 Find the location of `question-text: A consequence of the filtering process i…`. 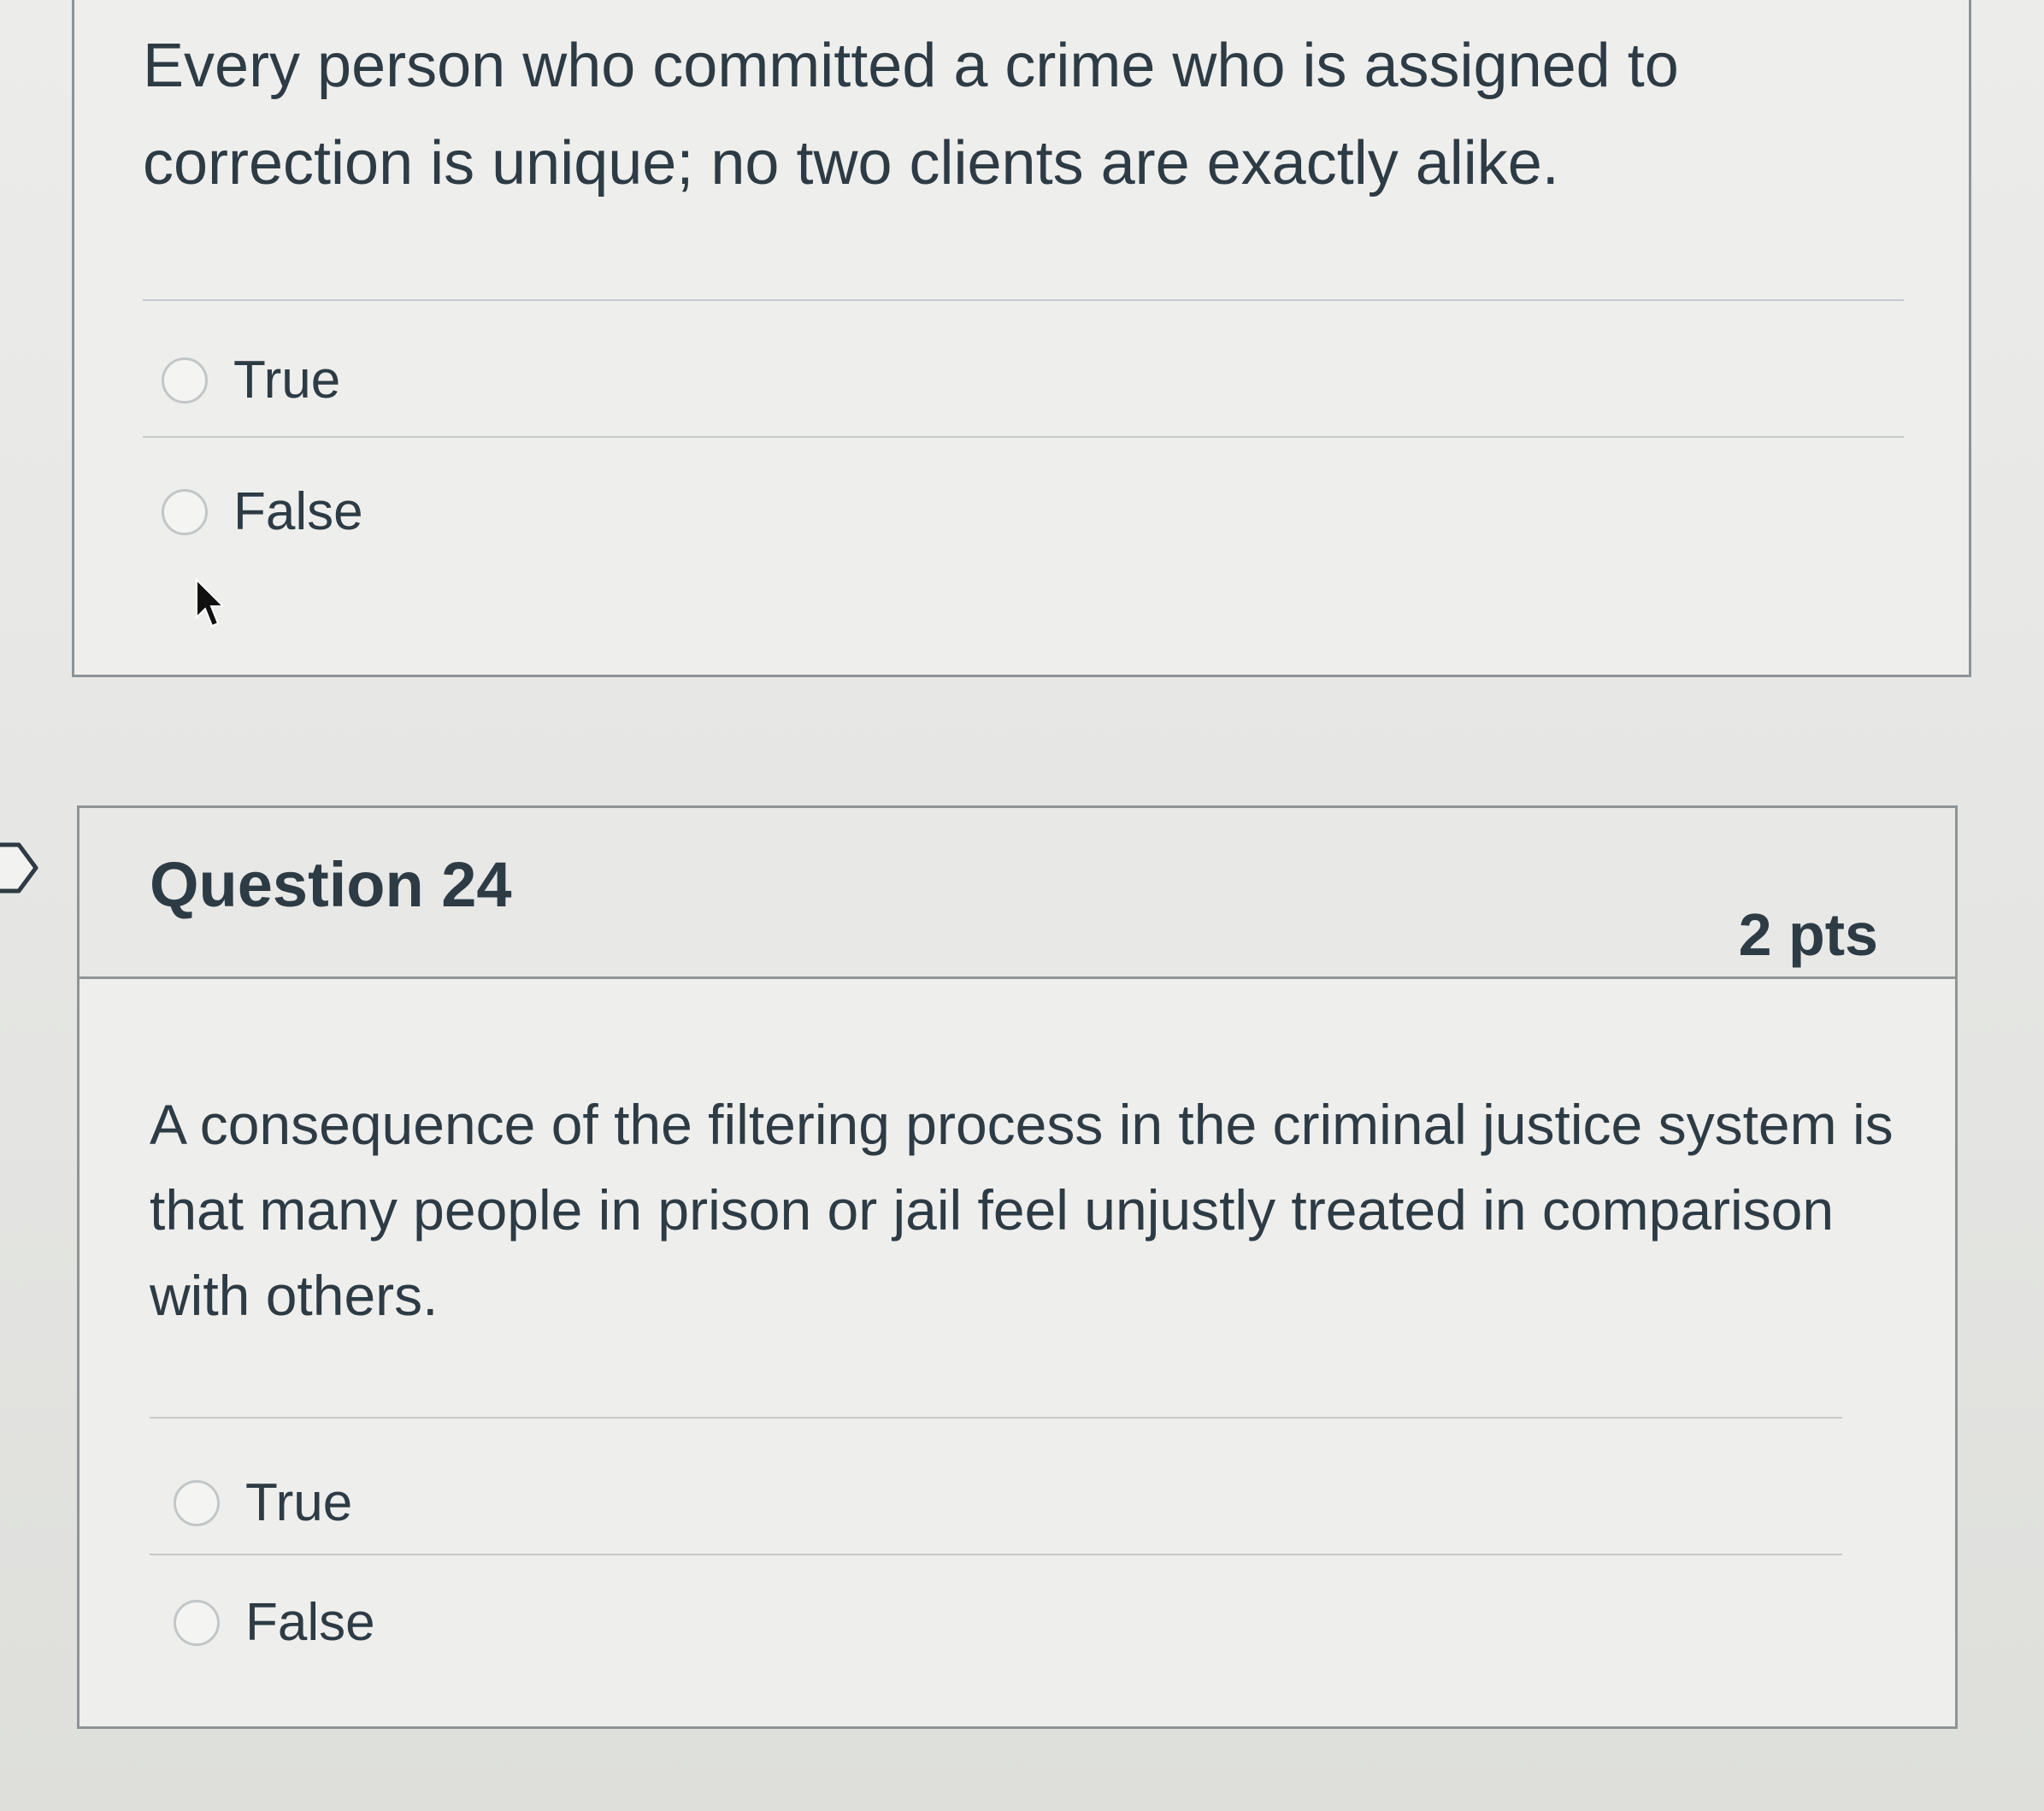

question-text: A consequence of the filtering process i… is located at coordinates (1022, 1210).